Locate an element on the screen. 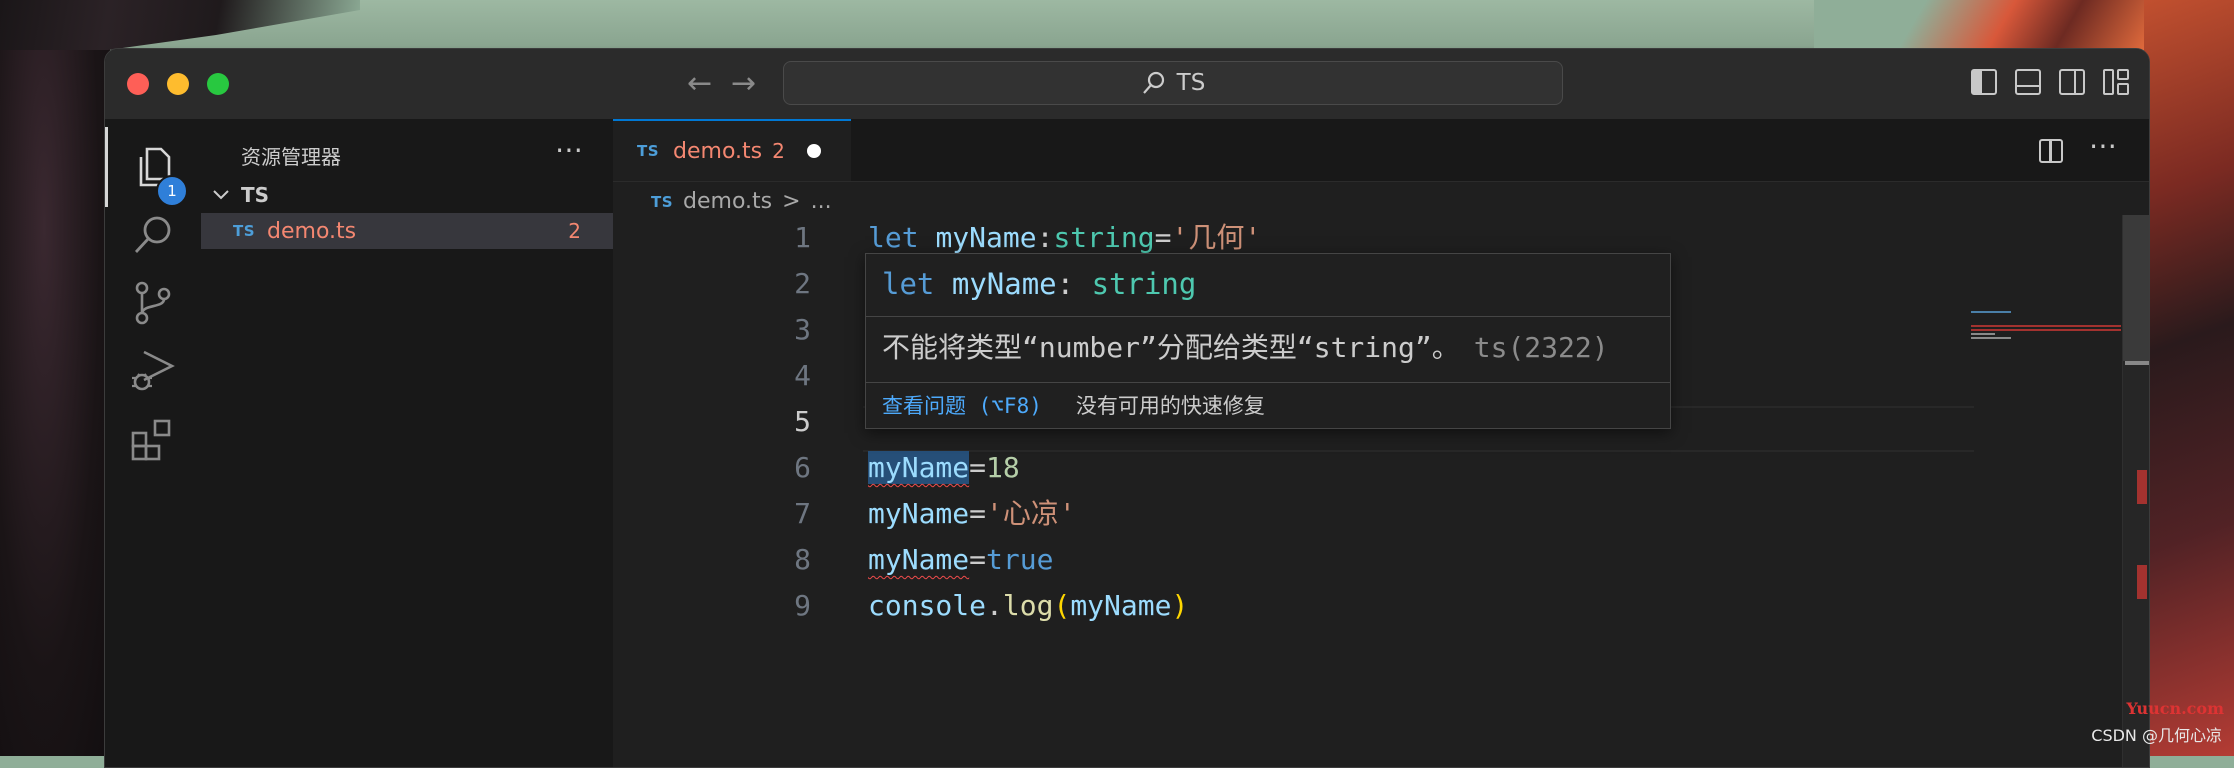  line-number: 2 is located at coordinates (802, 283).